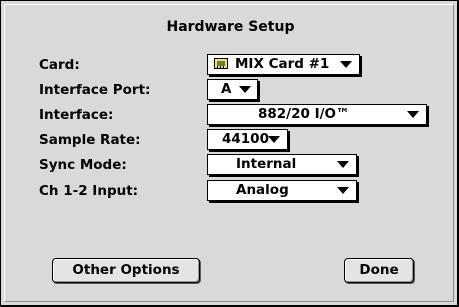 This screenshot has height=307, width=459. What do you see at coordinates (83, 165) in the screenshot?
I see `sync-mode-label: Sync Mode:` at bounding box center [83, 165].